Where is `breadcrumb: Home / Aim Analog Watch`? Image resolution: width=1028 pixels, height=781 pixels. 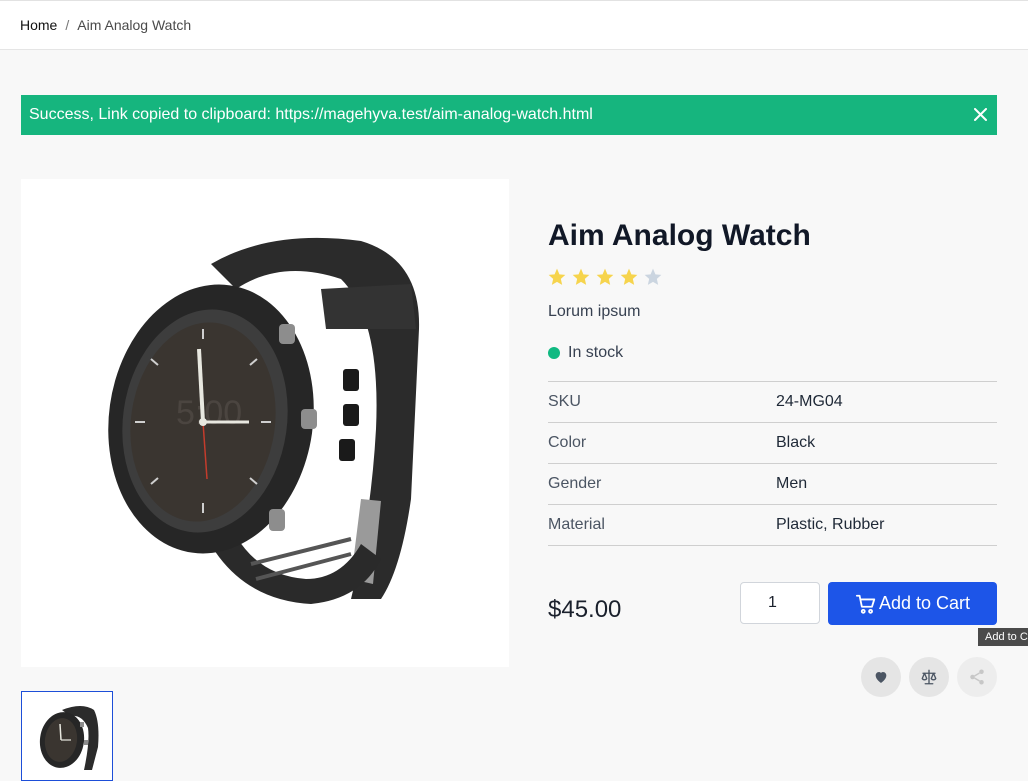 breadcrumb: Home / Aim Analog Watch is located at coordinates (105, 25).